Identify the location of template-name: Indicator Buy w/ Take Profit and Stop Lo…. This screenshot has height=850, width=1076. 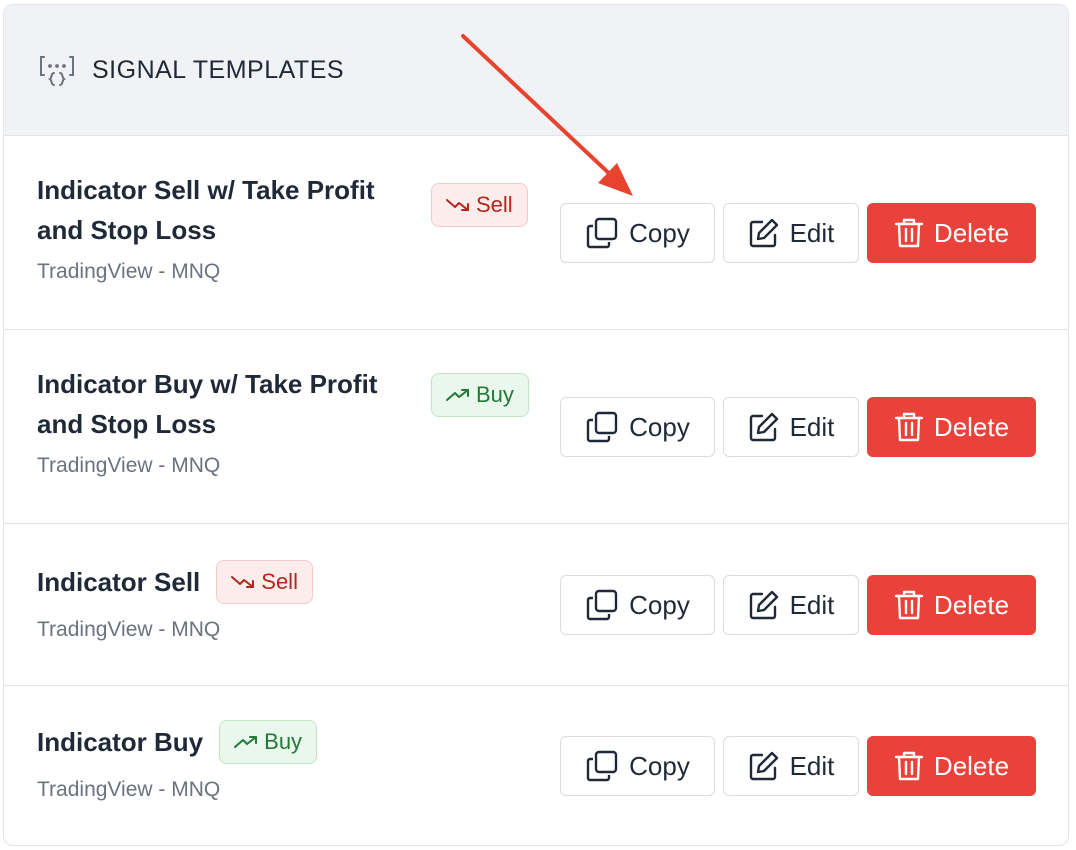
(207, 404).